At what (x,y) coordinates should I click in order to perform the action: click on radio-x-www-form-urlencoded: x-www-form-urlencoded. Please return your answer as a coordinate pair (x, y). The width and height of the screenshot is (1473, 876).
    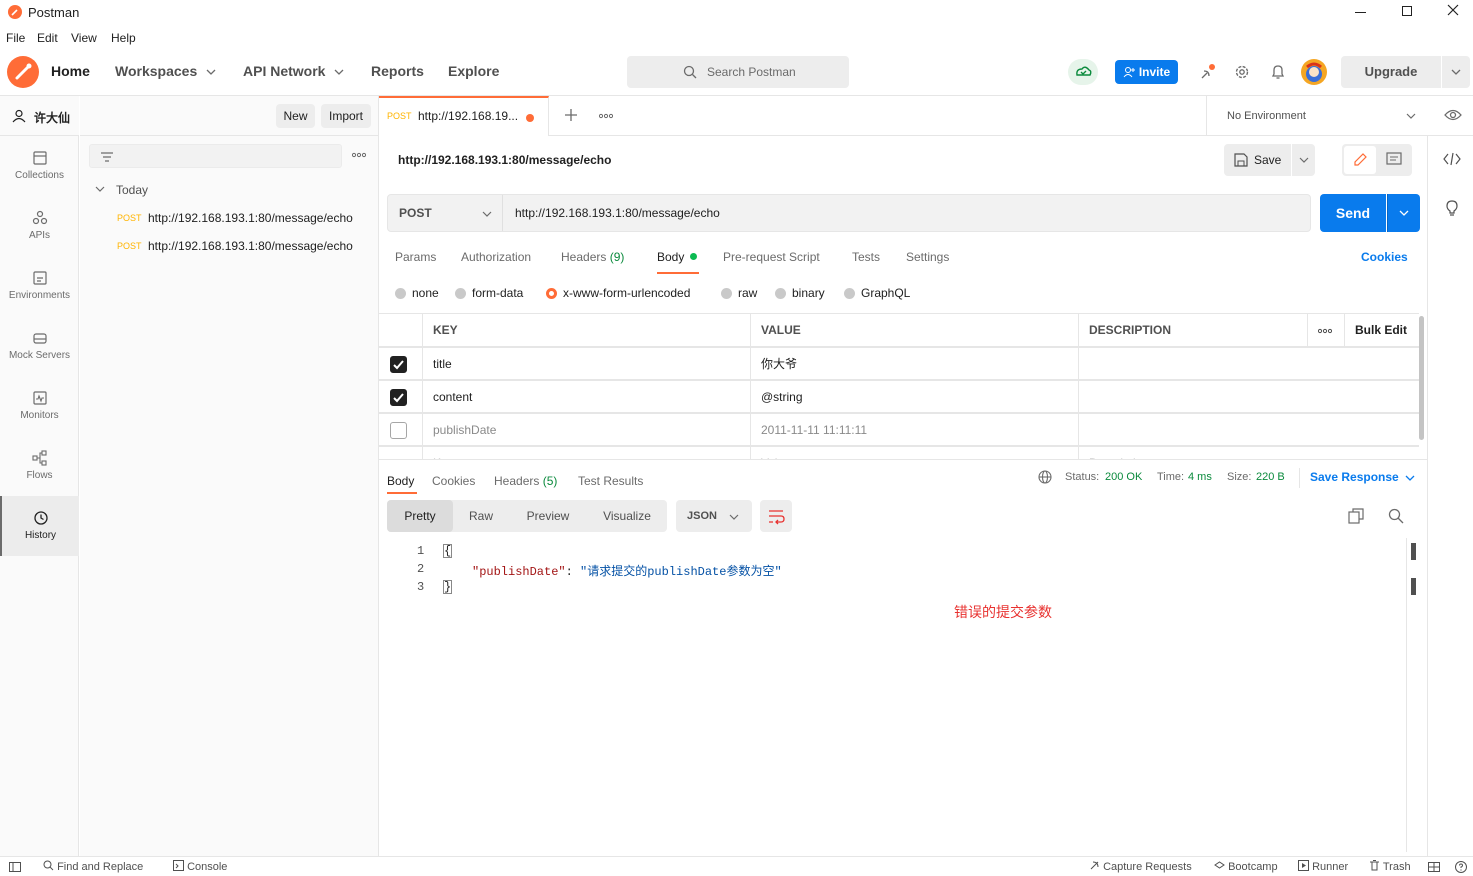
    Looking at the image, I should click on (618, 293).